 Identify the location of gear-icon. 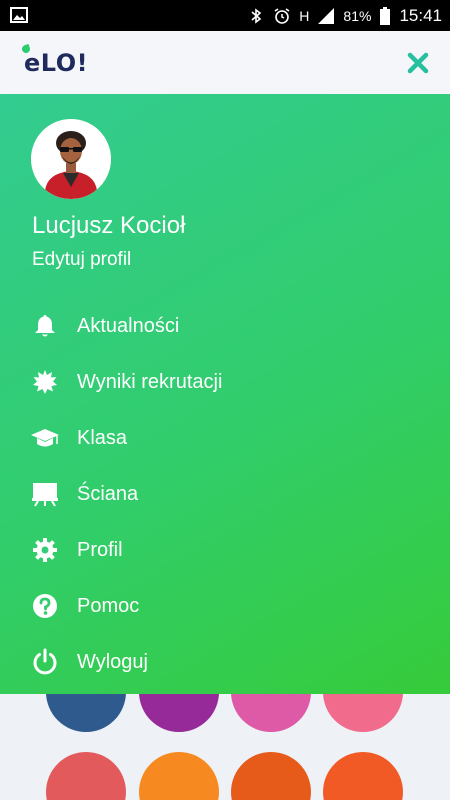
(45, 550).